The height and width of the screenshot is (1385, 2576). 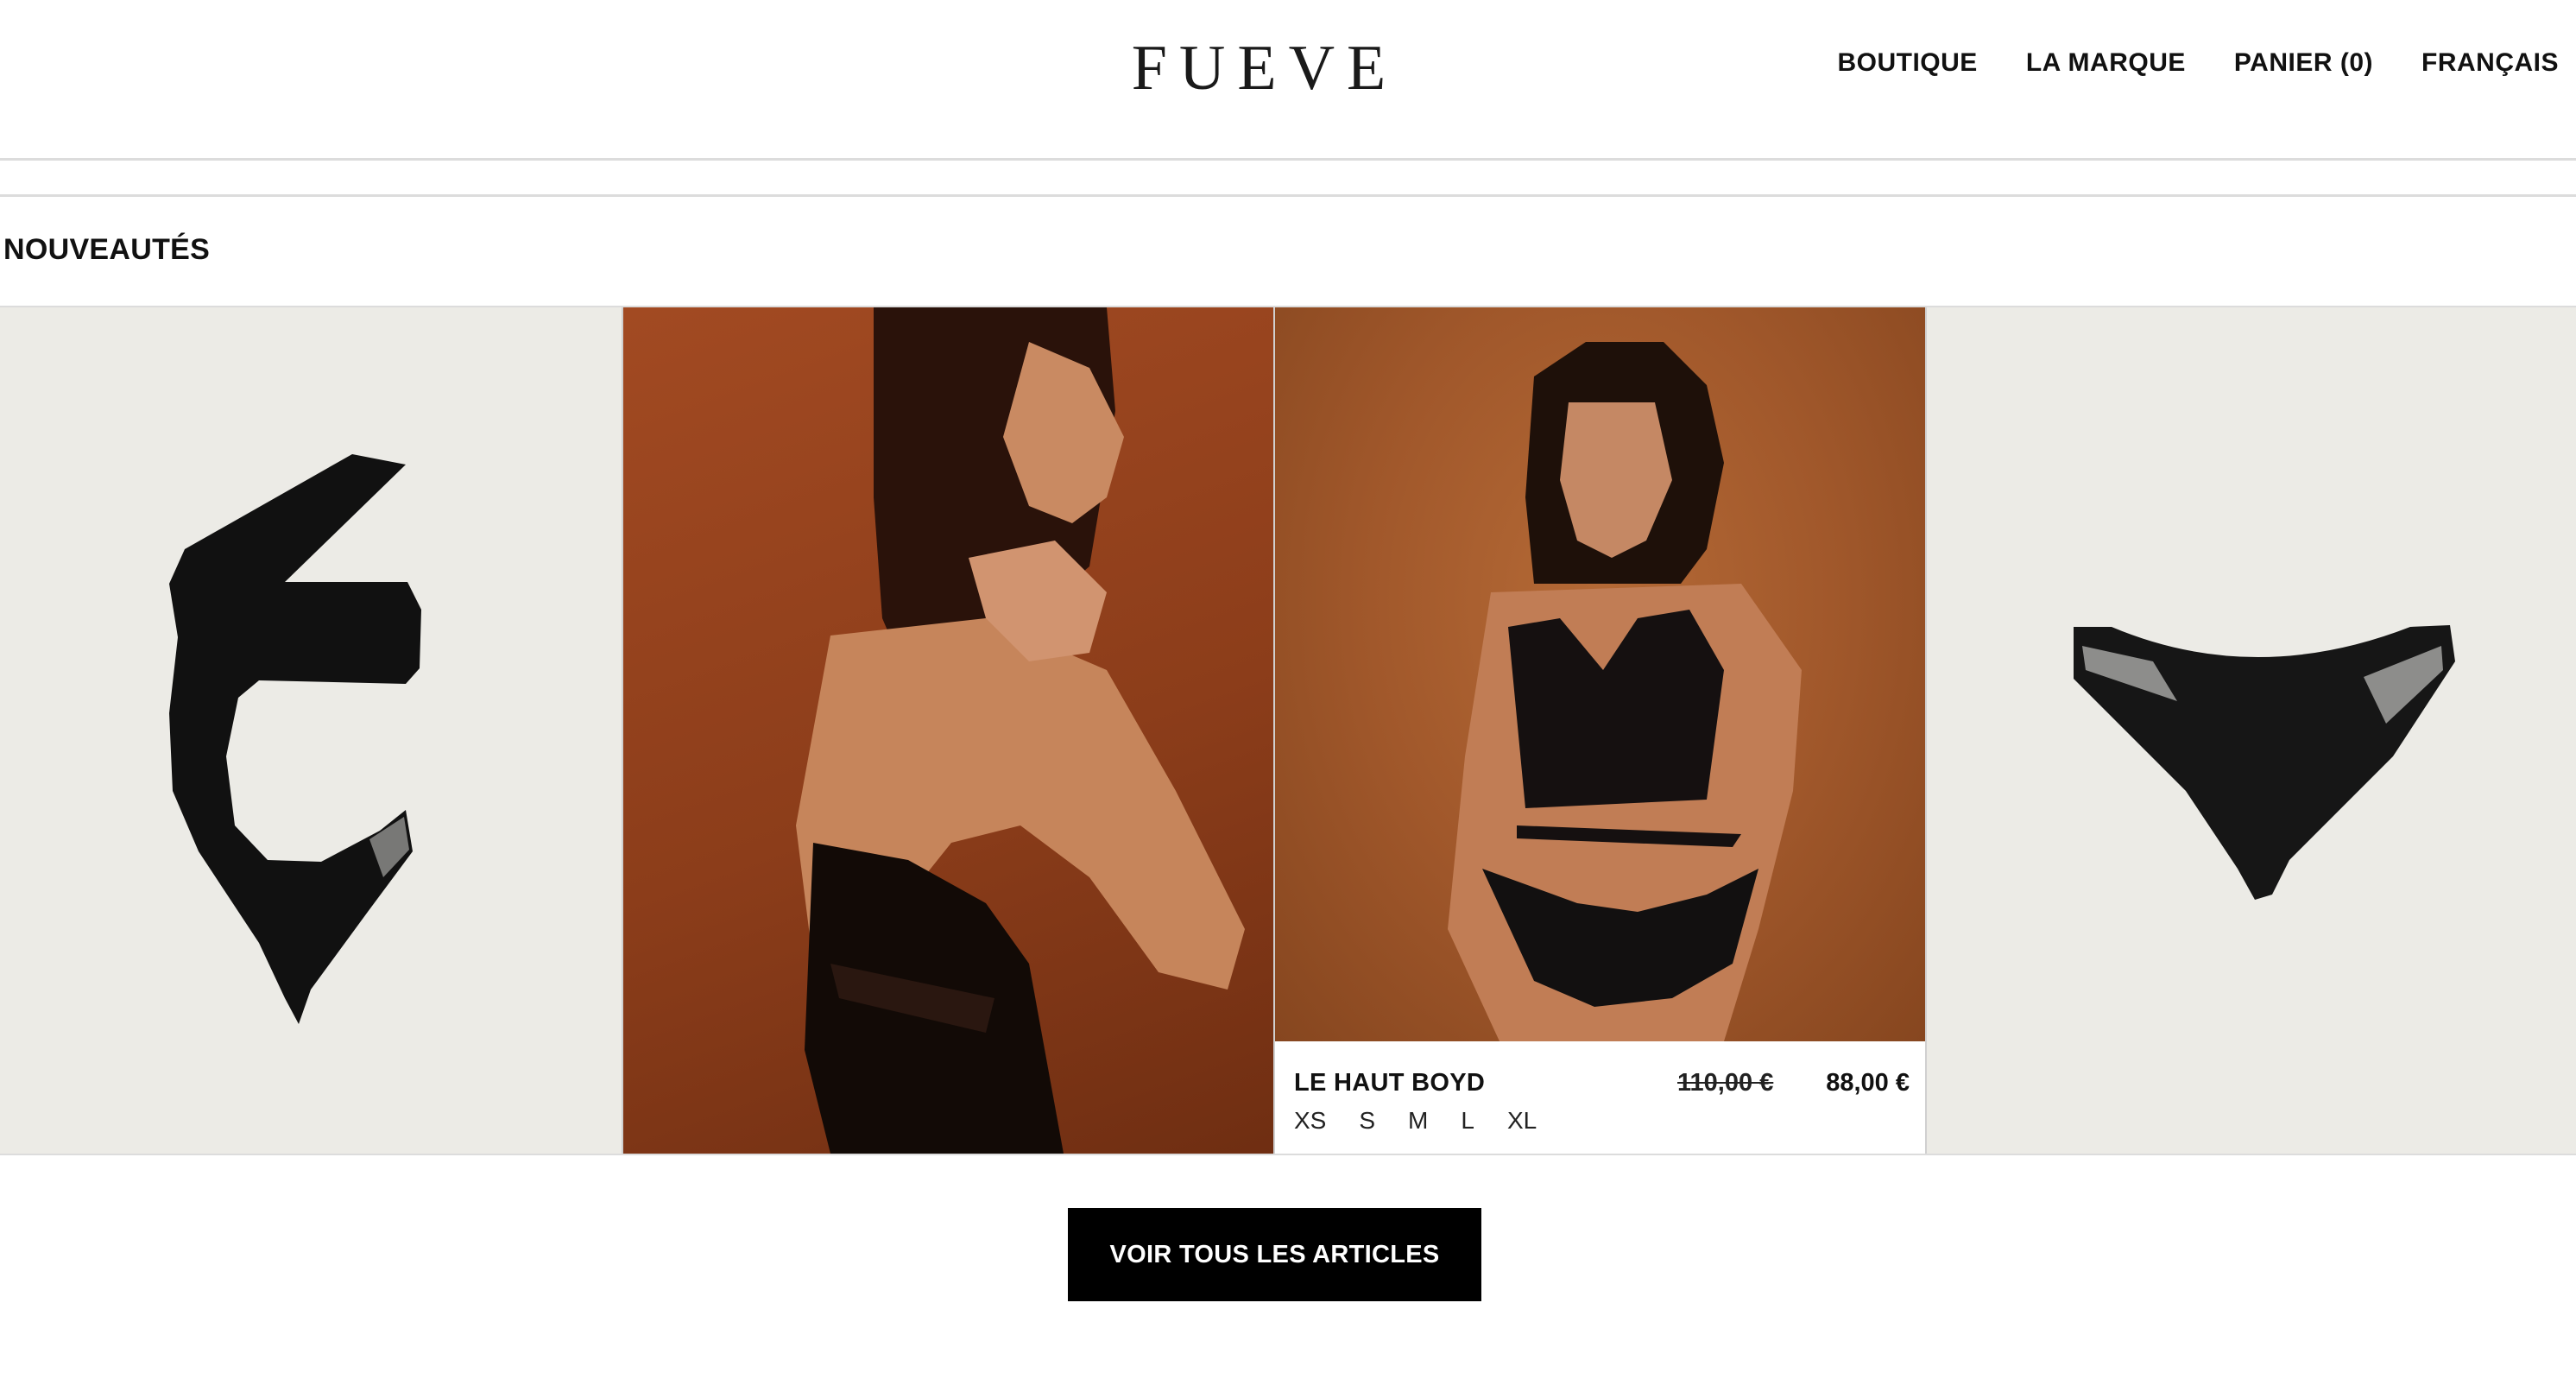 What do you see at coordinates (1600, 674) in the screenshot?
I see `model-bikini-photo` at bounding box center [1600, 674].